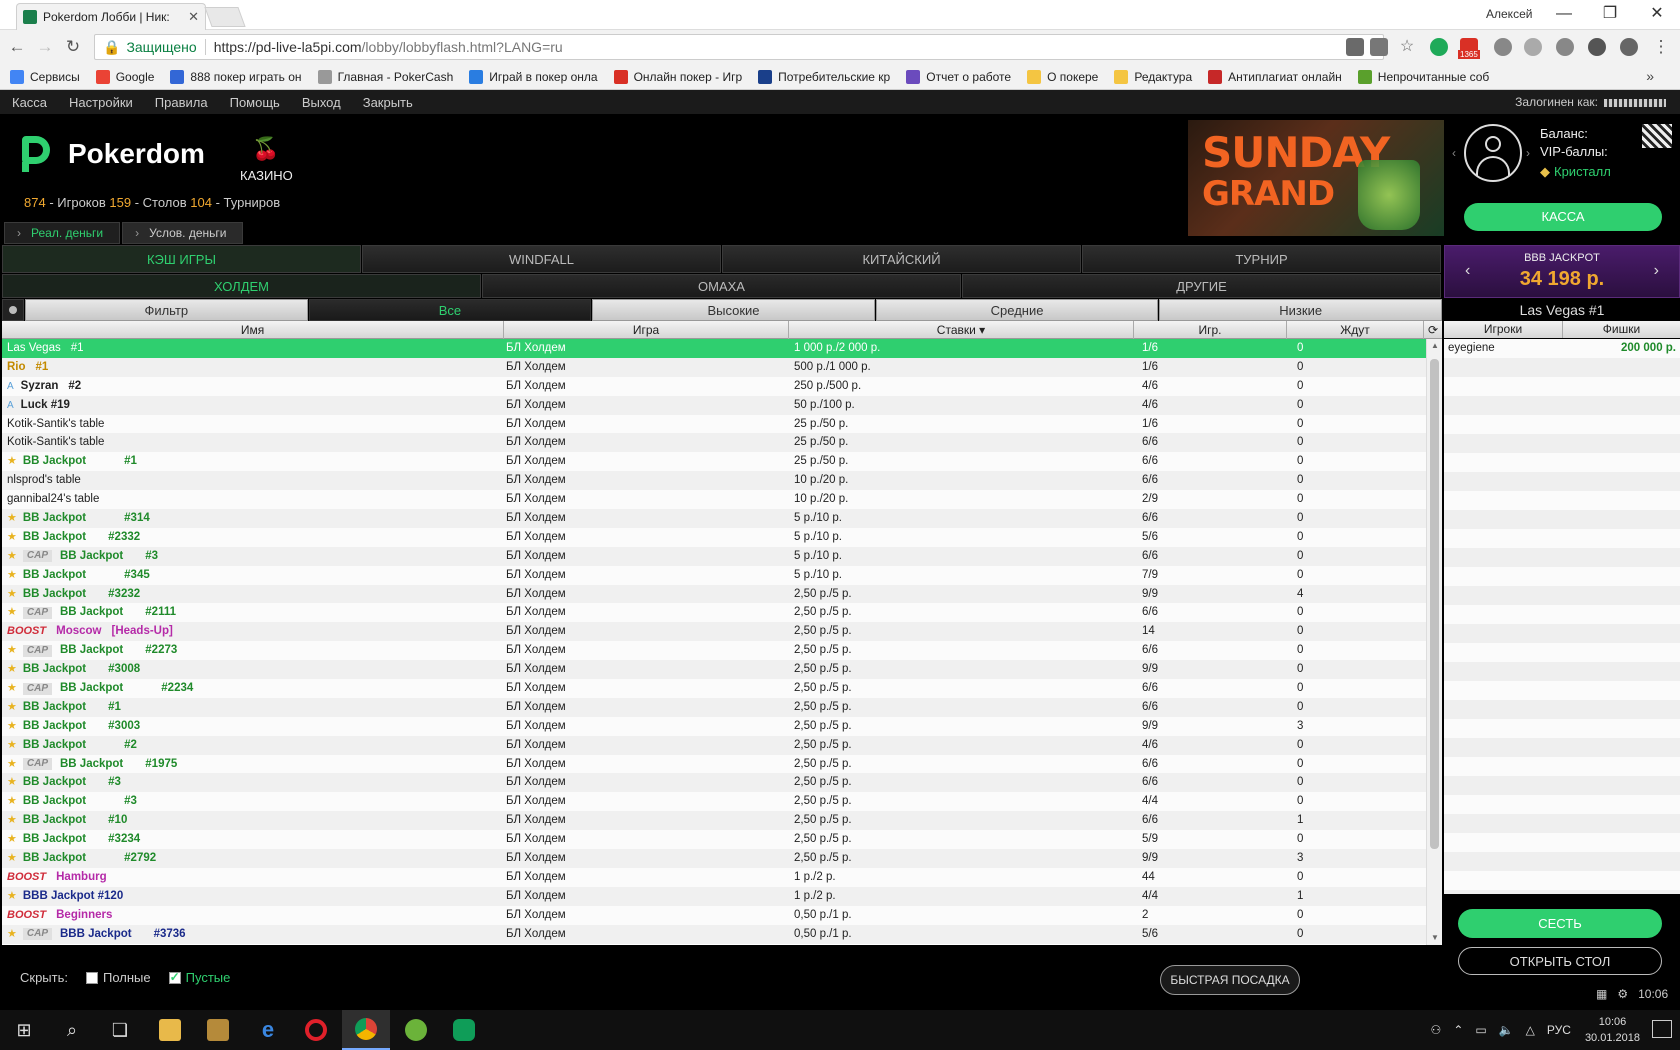 Image resolution: width=1680 pixels, height=1050 pixels. Describe the element at coordinates (366, 1030) in the screenshot. I see `chrome-browser-icon` at that location.